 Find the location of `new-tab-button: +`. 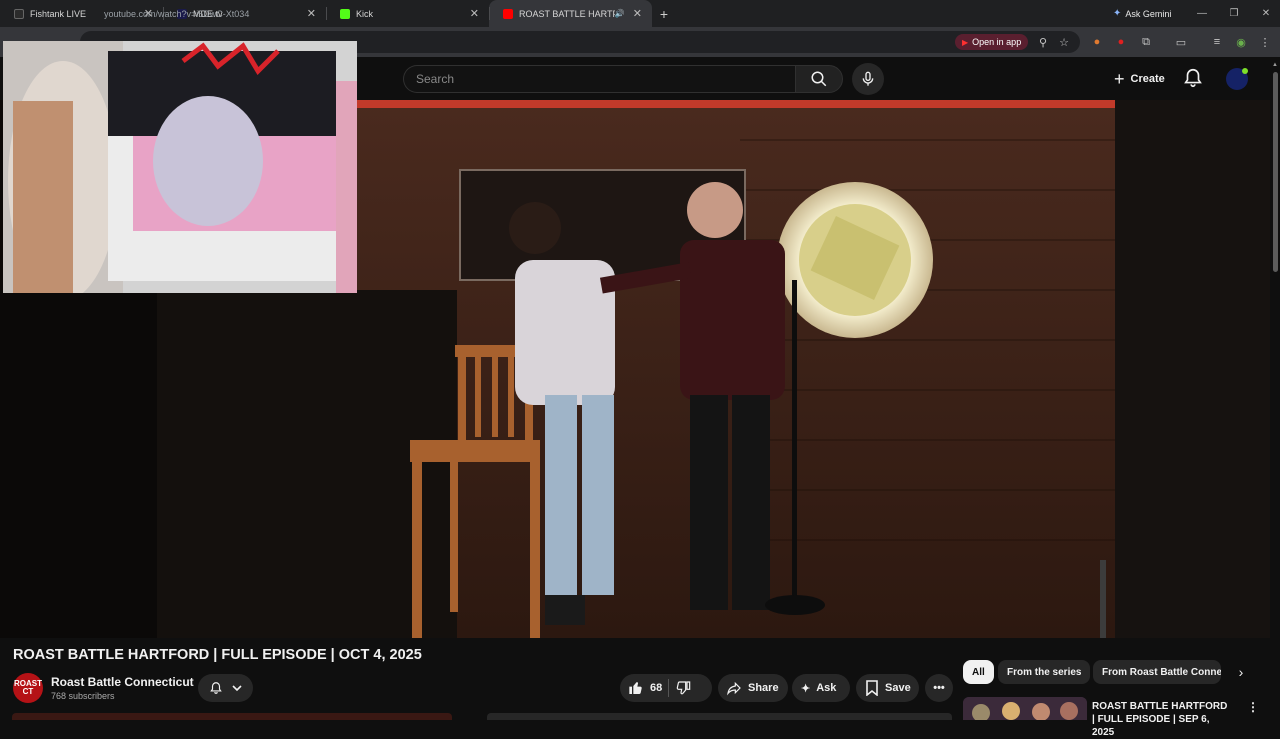

new-tab-button: + is located at coordinates (664, 13).